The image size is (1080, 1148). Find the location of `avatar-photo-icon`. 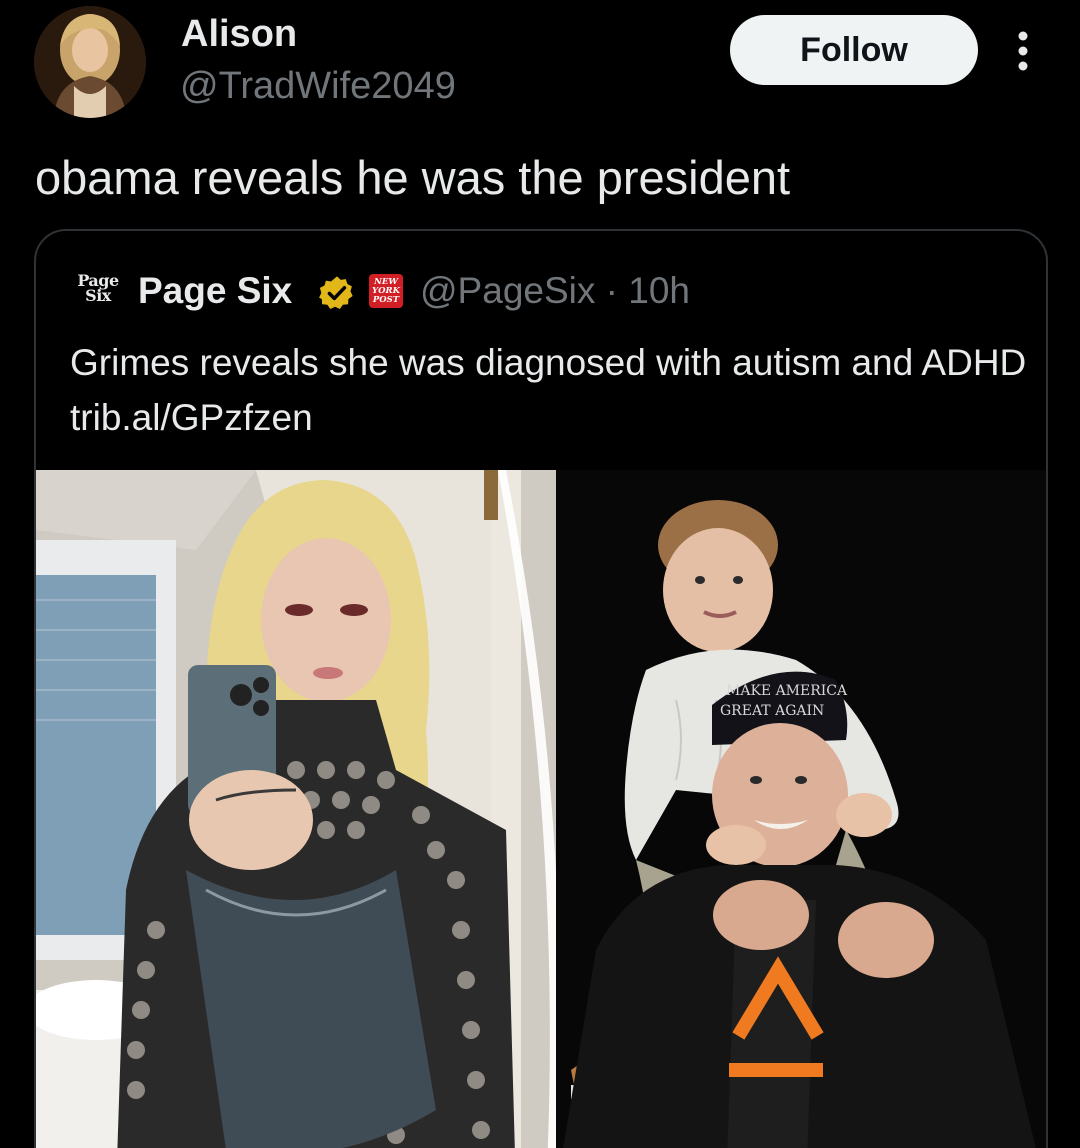

avatar-photo-icon is located at coordinates (90, 62).